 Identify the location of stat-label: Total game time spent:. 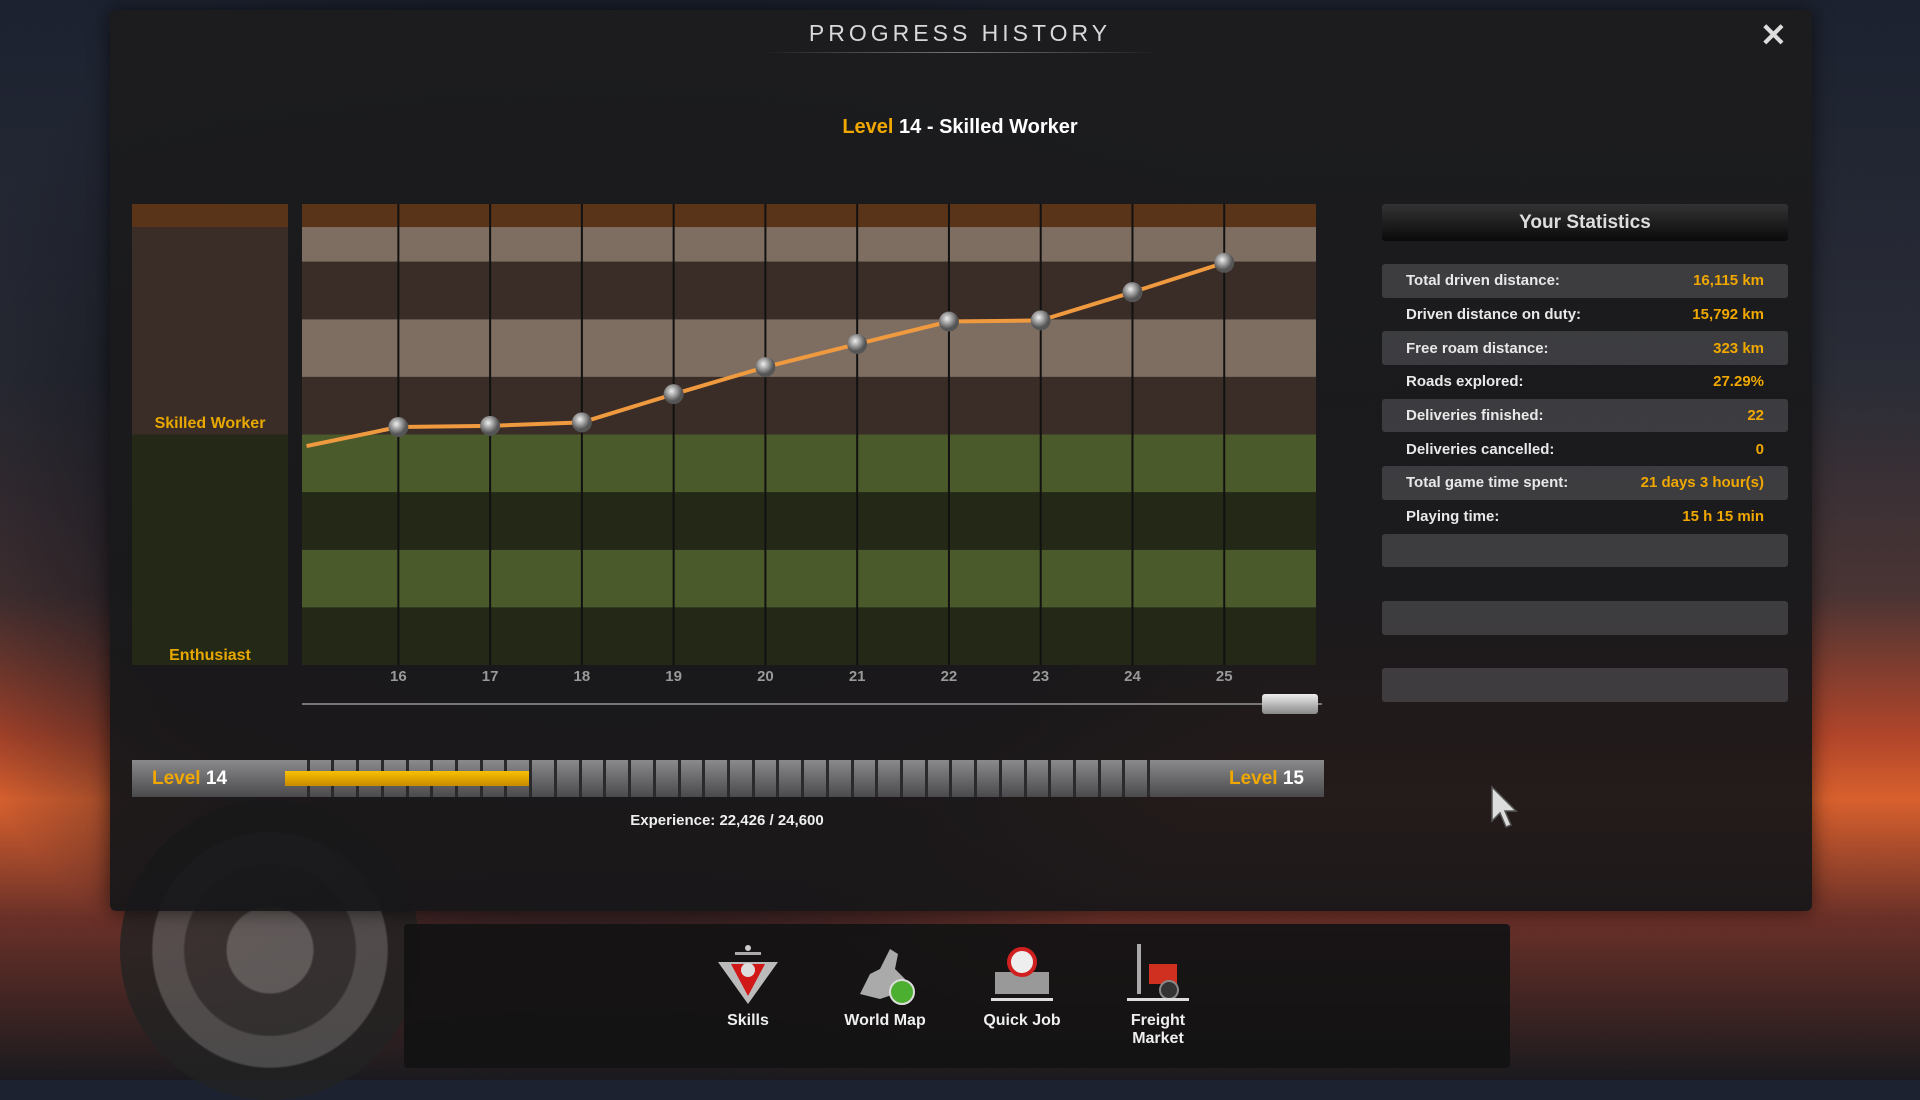
(1487, 483).